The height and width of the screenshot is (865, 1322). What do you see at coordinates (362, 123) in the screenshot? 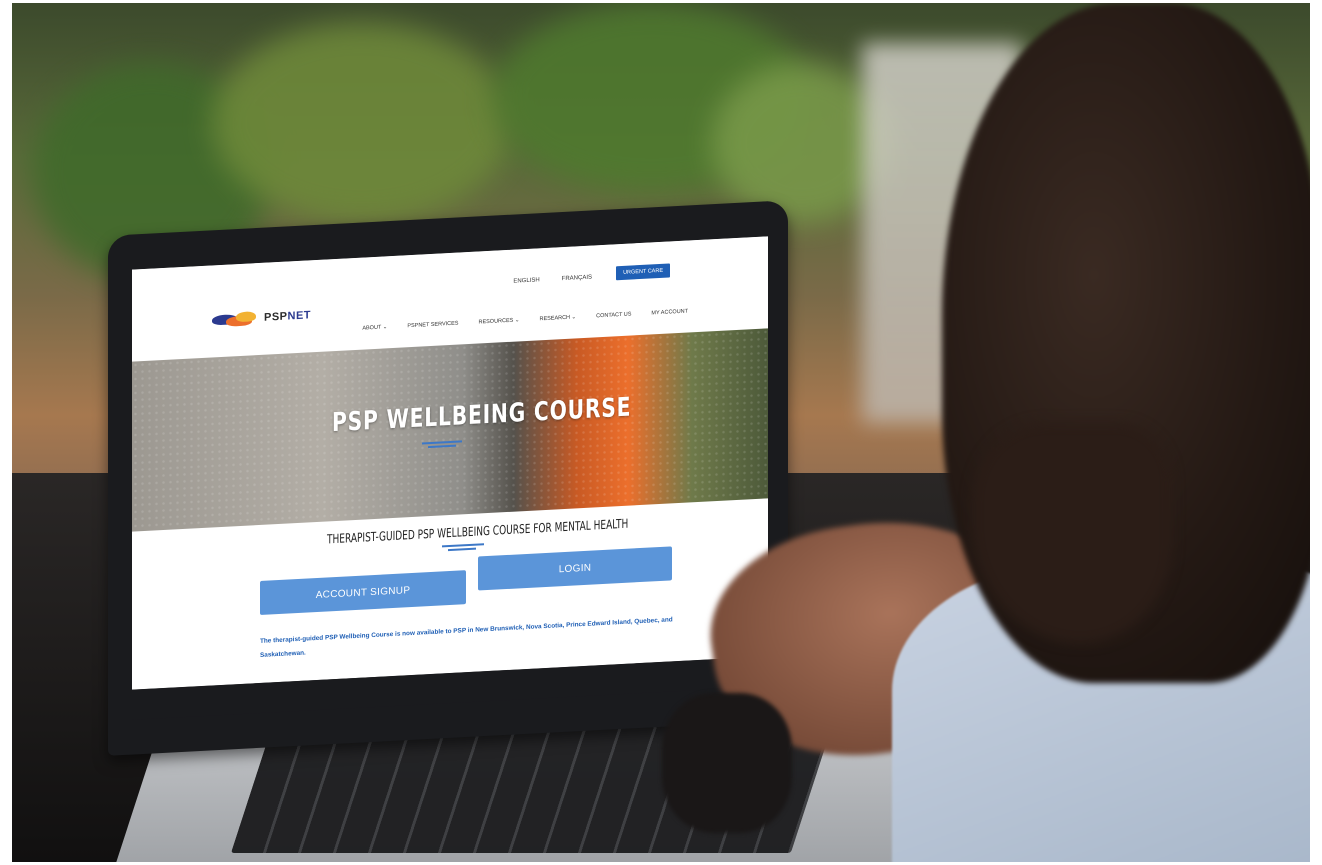
I see `background-plant` at bounding box center [362, 123].